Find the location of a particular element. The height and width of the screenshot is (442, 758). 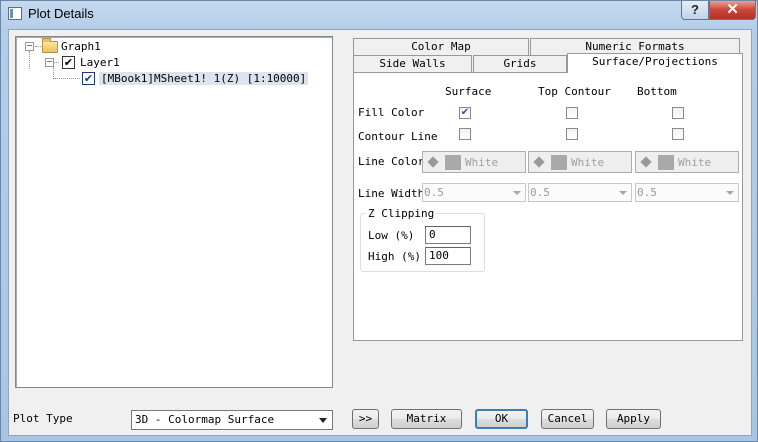

top-contour-fill-color-checkbox is located at coordinates (572, 113).